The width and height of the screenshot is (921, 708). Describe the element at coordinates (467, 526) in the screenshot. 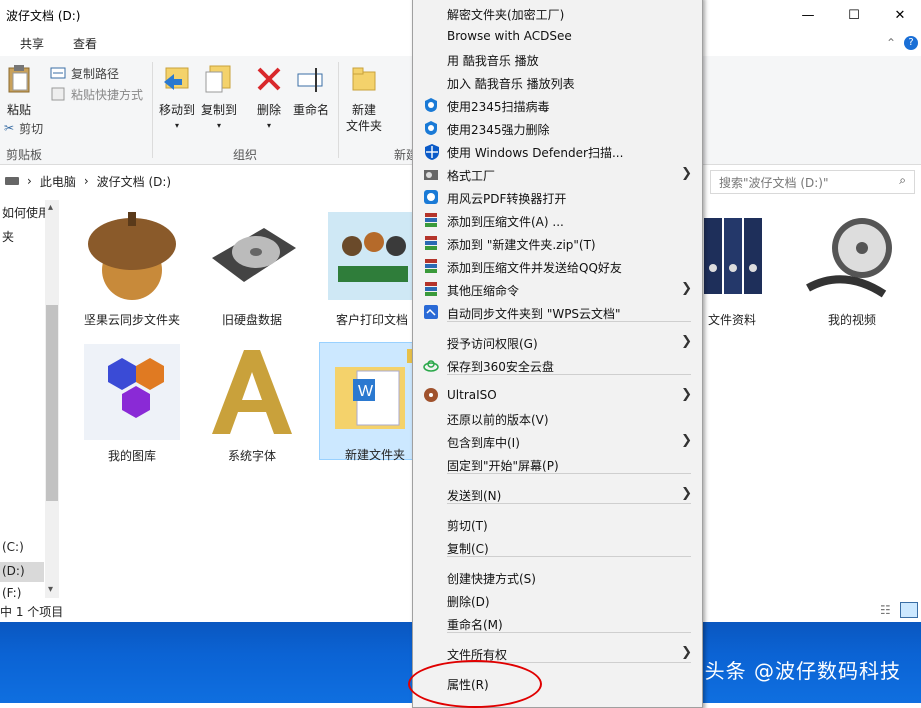

I see `menu-item-label: 剪切(T)` at that location.